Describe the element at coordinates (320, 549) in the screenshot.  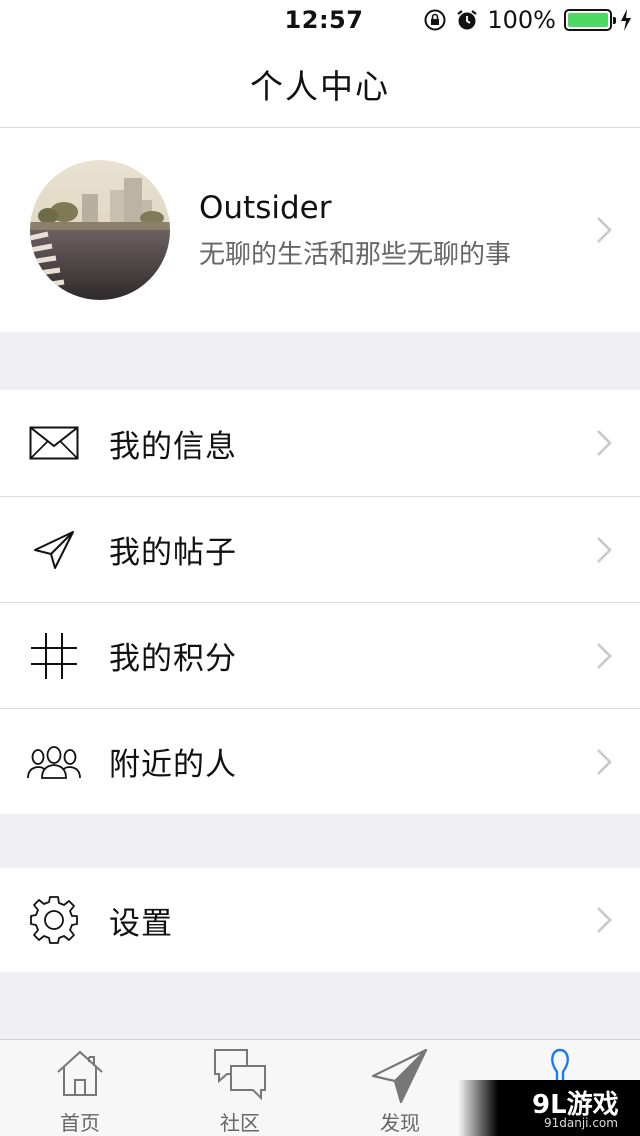
I see `menu-item-my-posts: 我的帖子` at that location.